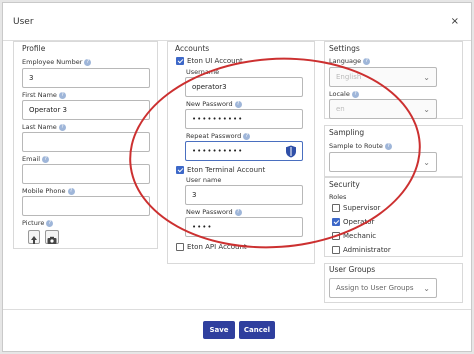 The height and width of the screenshot is (354, 474). I want to click on dialog-footer: Save Cancel, so click(237, 331).